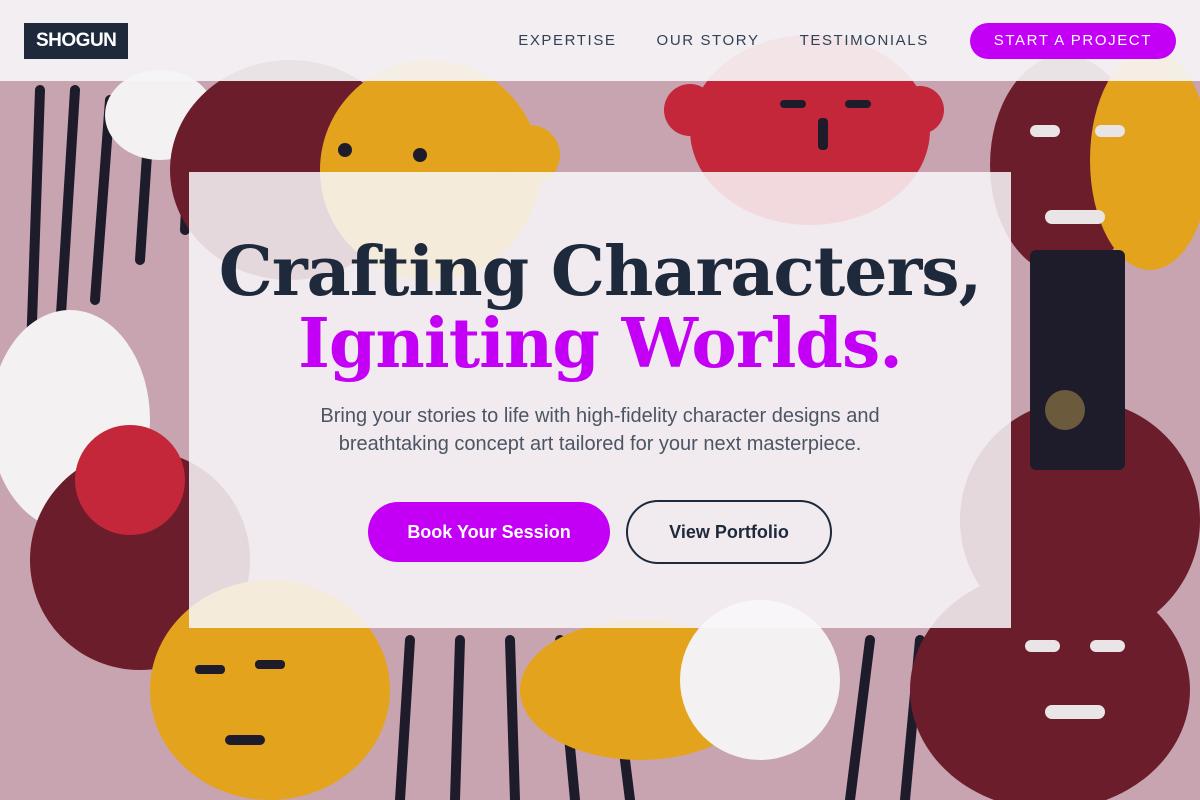 Image resolution: width=1200 pixels, height=800 pixels. What do you see at coordinates (708, 40) in the screenshot?
I see `nav-link-our-story: OUR STORY` at bounding box center [708, 40].